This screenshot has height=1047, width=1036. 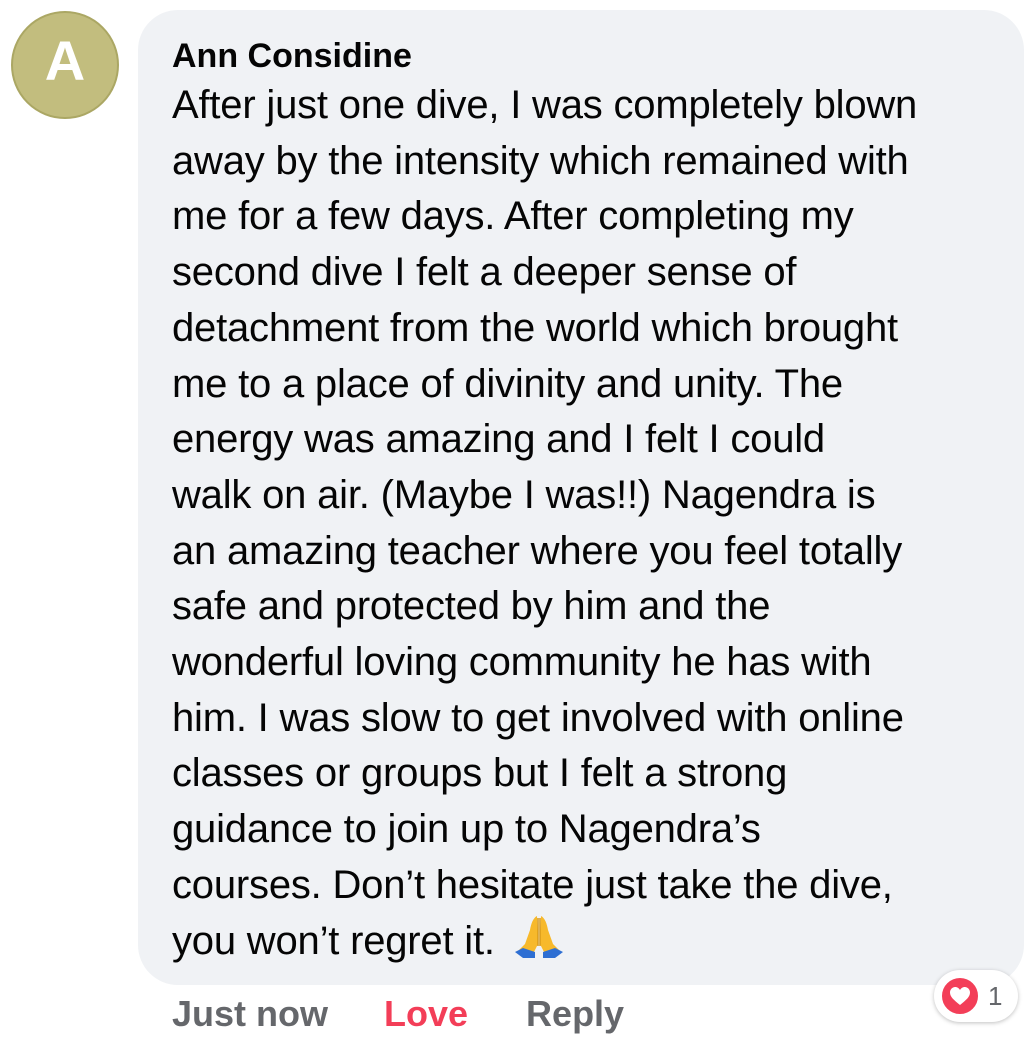 What do you see at coordinates (426, 1014) in the screenshot?
I see `love-button: Love` at bounding box center [426, 1014].